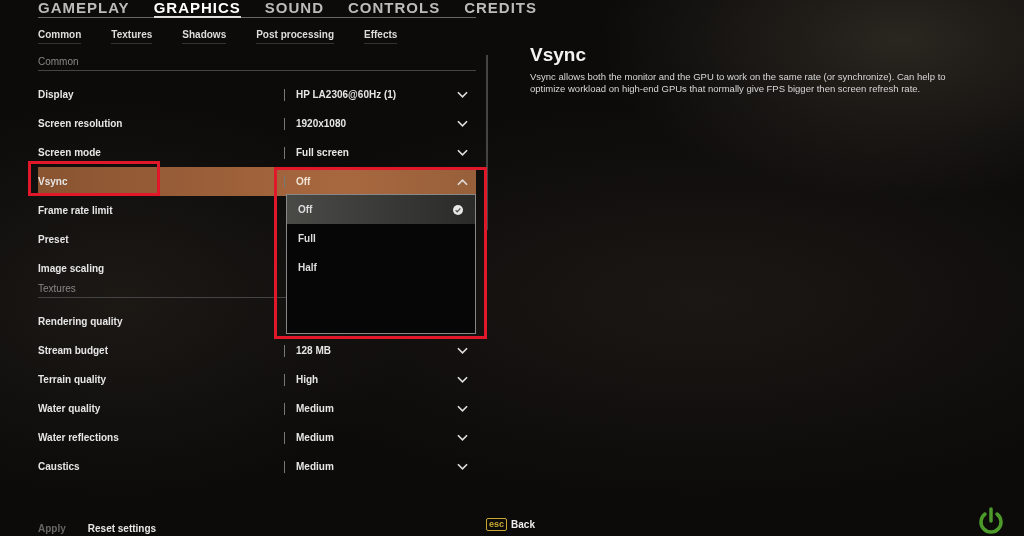 Image resolution: width=1024 pixels, height=536 pixels. I want to click on setting-row: Terrain quality High, so click(257, 379).